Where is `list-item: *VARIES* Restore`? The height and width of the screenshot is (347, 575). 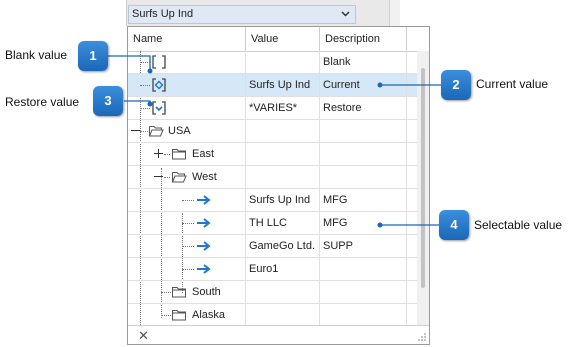 list-item: *VARIES* Restore is located at coordinates (273, 108).